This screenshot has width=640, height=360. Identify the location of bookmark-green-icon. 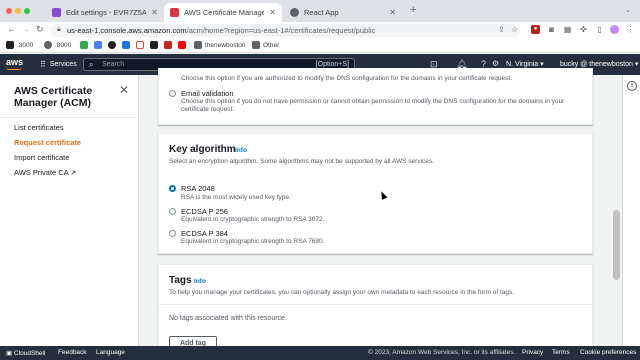
(84, 45).